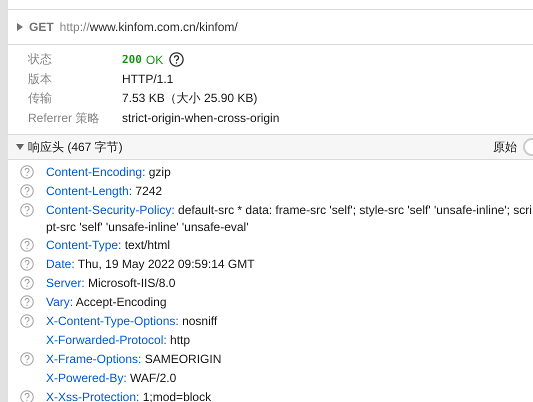 The image size is (533, 402). What do you see at coordinates (41, 27) in the screenshot?
I see `request-method: GET` at bounding box center [41, 27].